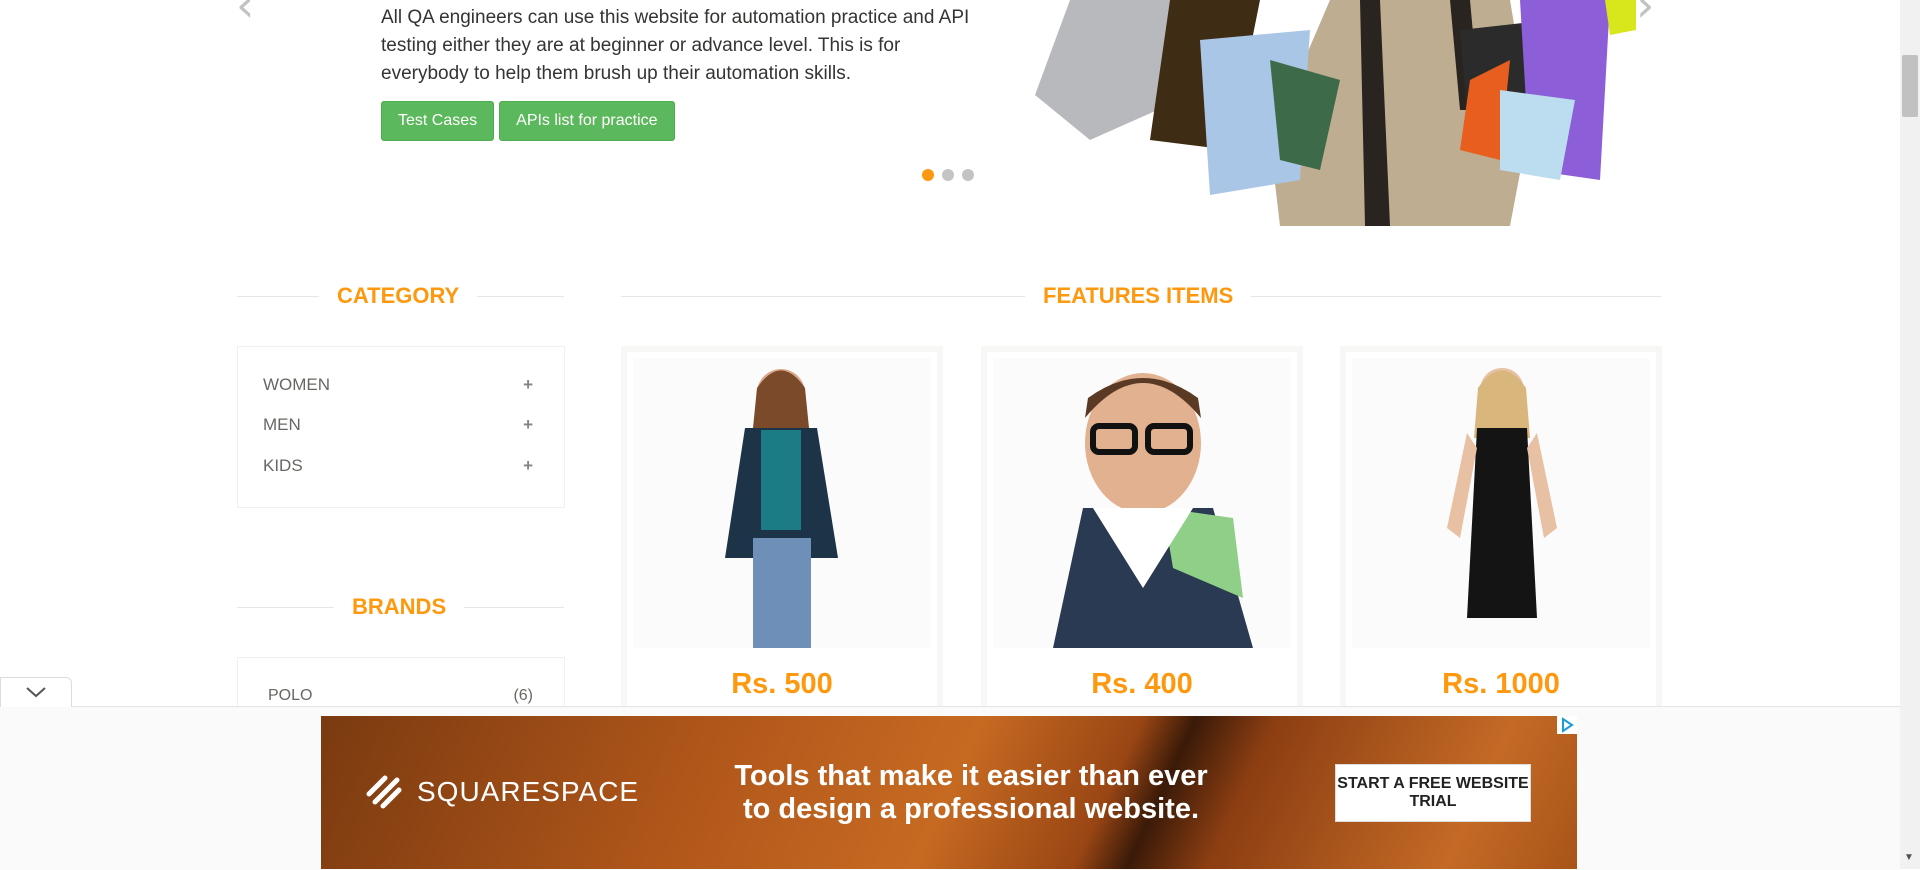  What do you see at coordinates (245, 14) in the screenshot?
I see `carousel-prev-icon: ‹` at bounding box center [245, 14].